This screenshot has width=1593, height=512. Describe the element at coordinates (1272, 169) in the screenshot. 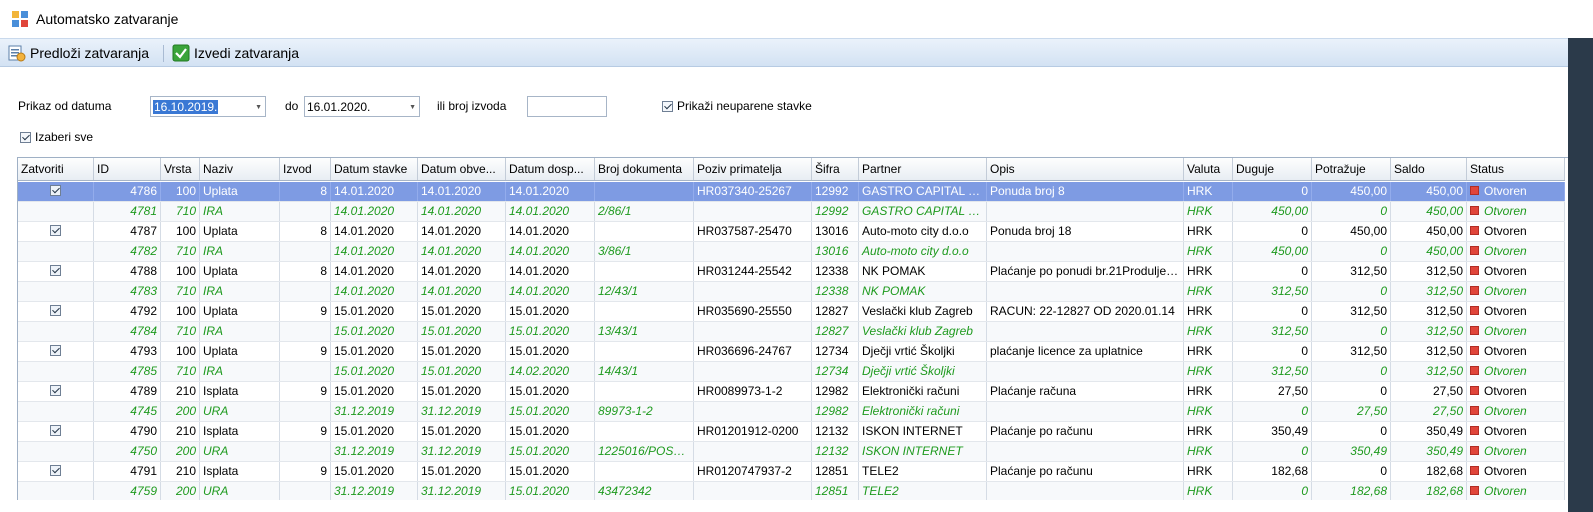

I see `column-header-duguje: Duguje` at that location.